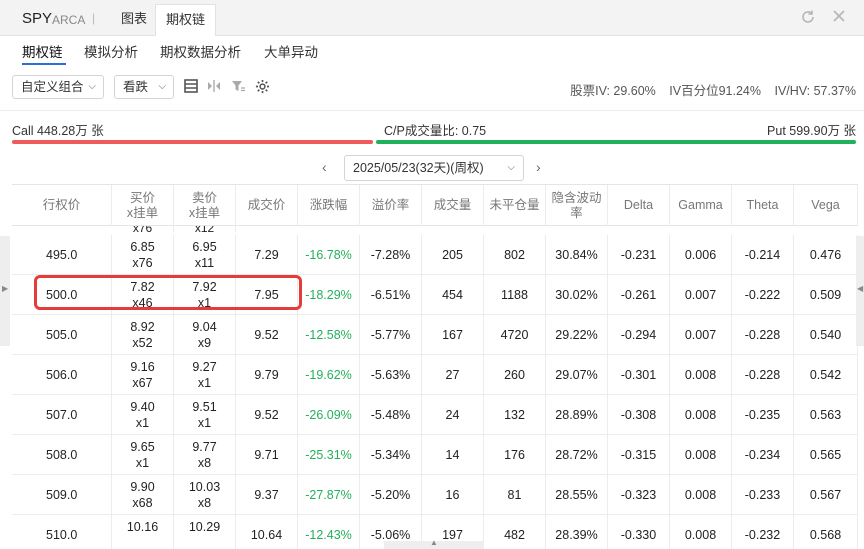 The height and width of the screenshot is (549, 864). Describe the element at coordinates (391, 375) in the screenshot. I see `cell-premium: -5.63%` at that location.